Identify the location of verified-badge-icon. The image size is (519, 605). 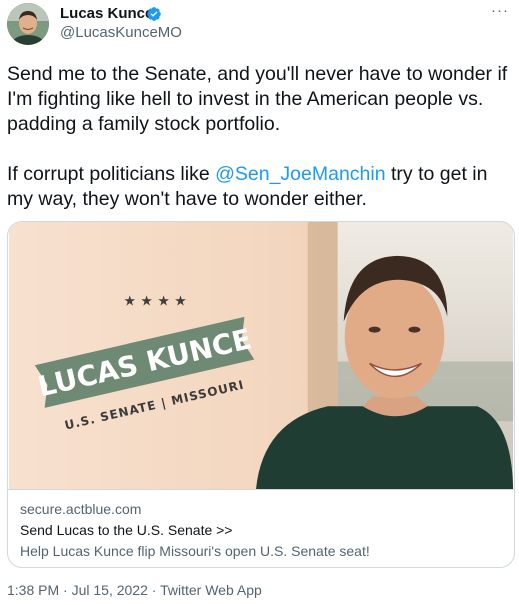
(154, 14).